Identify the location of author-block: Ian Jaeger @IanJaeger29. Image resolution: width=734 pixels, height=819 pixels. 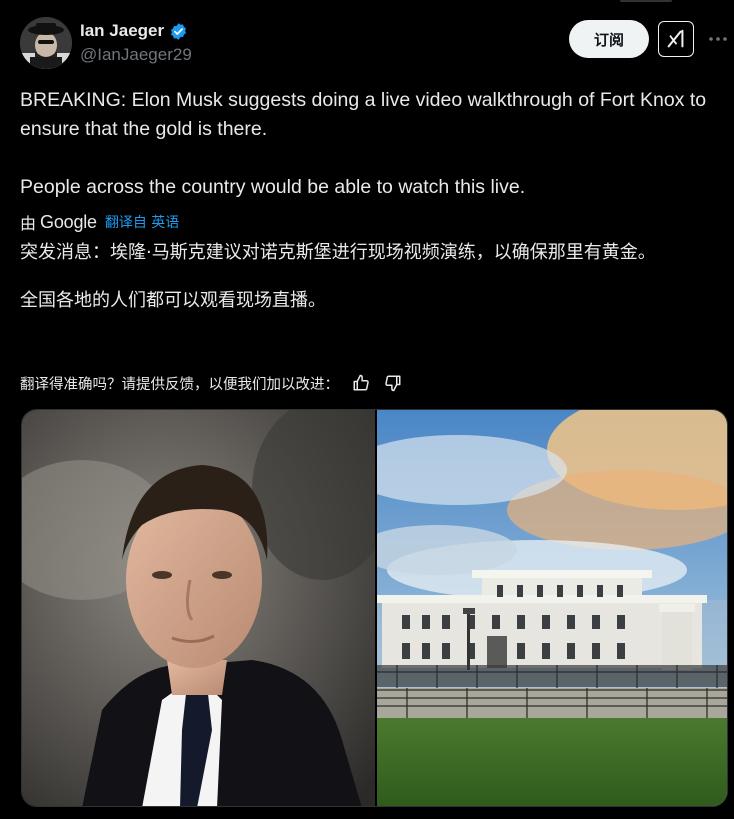
(136, 42).